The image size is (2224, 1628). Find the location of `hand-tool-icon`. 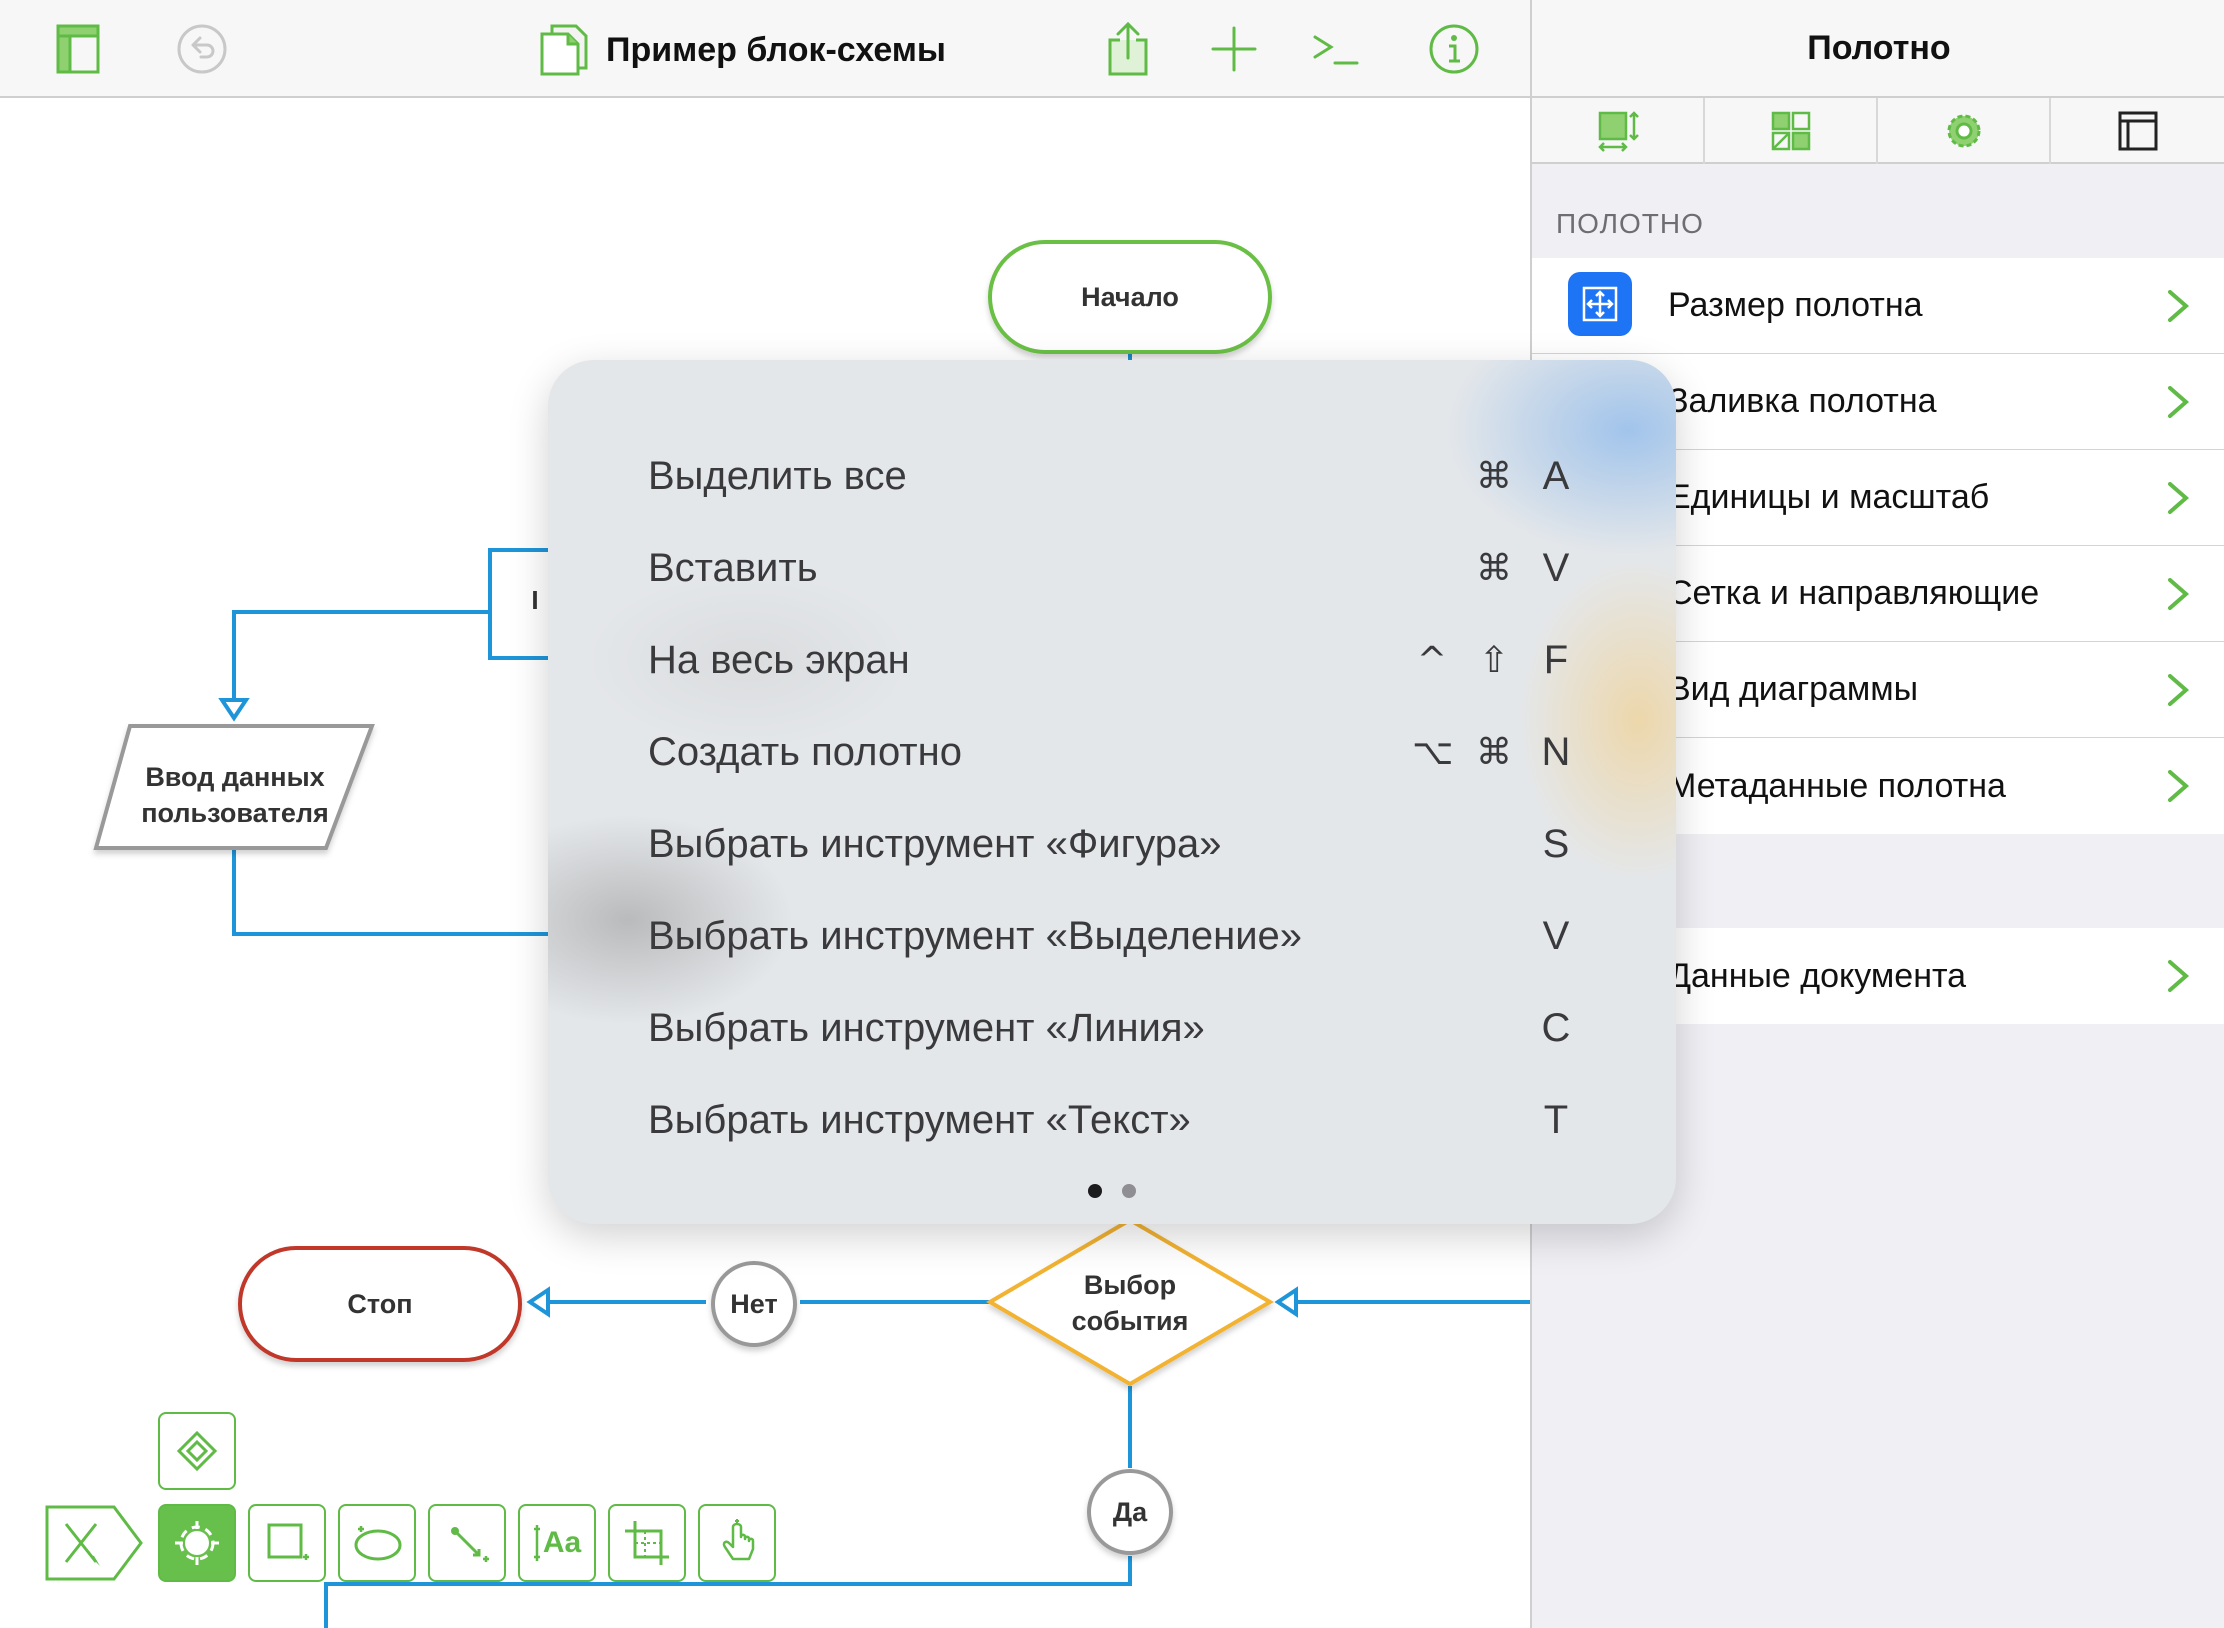

hand-tool-icon is located at coordinates (737, 1543).